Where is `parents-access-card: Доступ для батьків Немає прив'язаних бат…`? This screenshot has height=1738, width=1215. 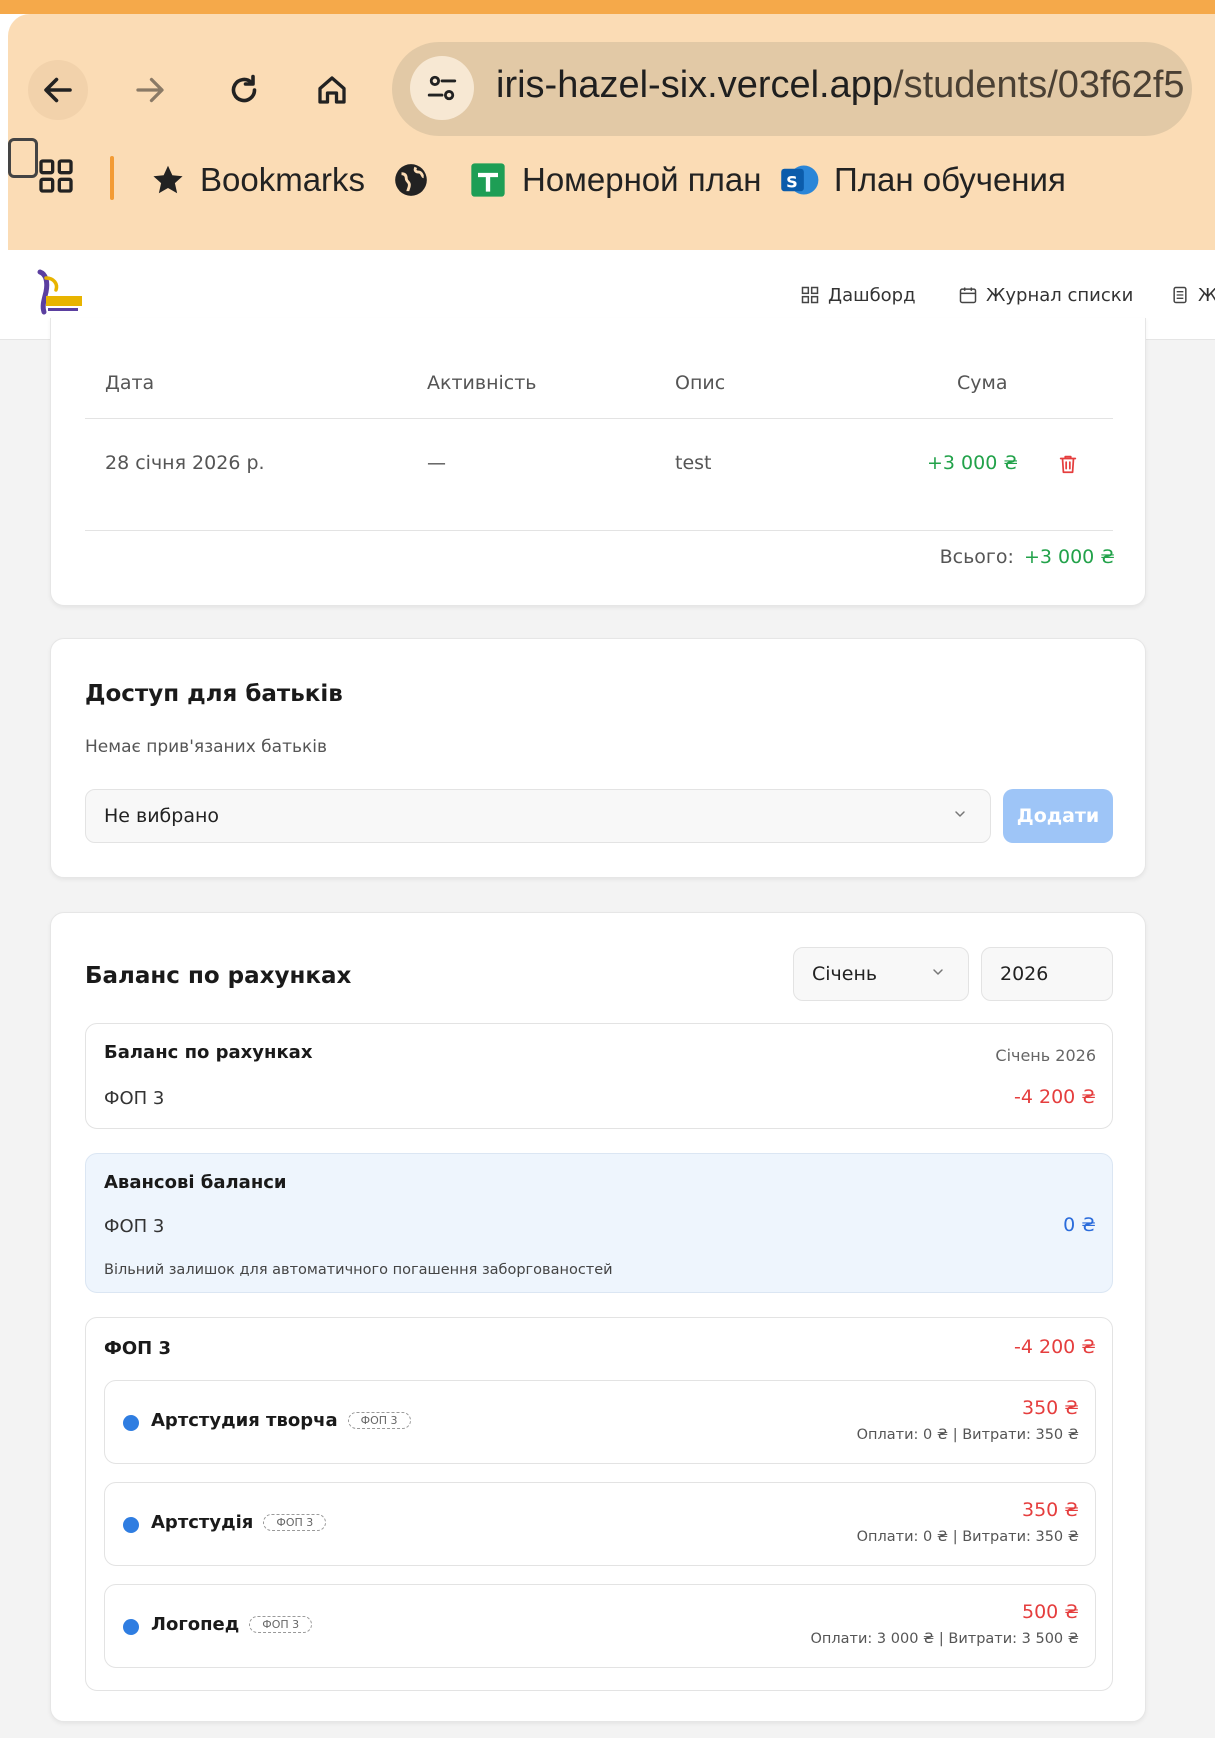
parents-access-card: Доступ для батьків Немає прив'язаних бат… is located at coordinates (598, 758).